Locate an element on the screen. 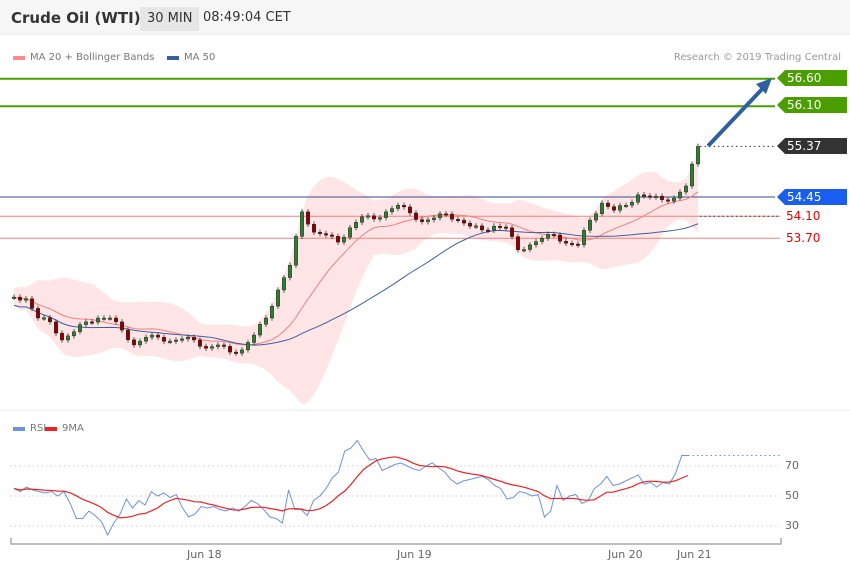  rsi-swatch is located at coordinates (19, 428).